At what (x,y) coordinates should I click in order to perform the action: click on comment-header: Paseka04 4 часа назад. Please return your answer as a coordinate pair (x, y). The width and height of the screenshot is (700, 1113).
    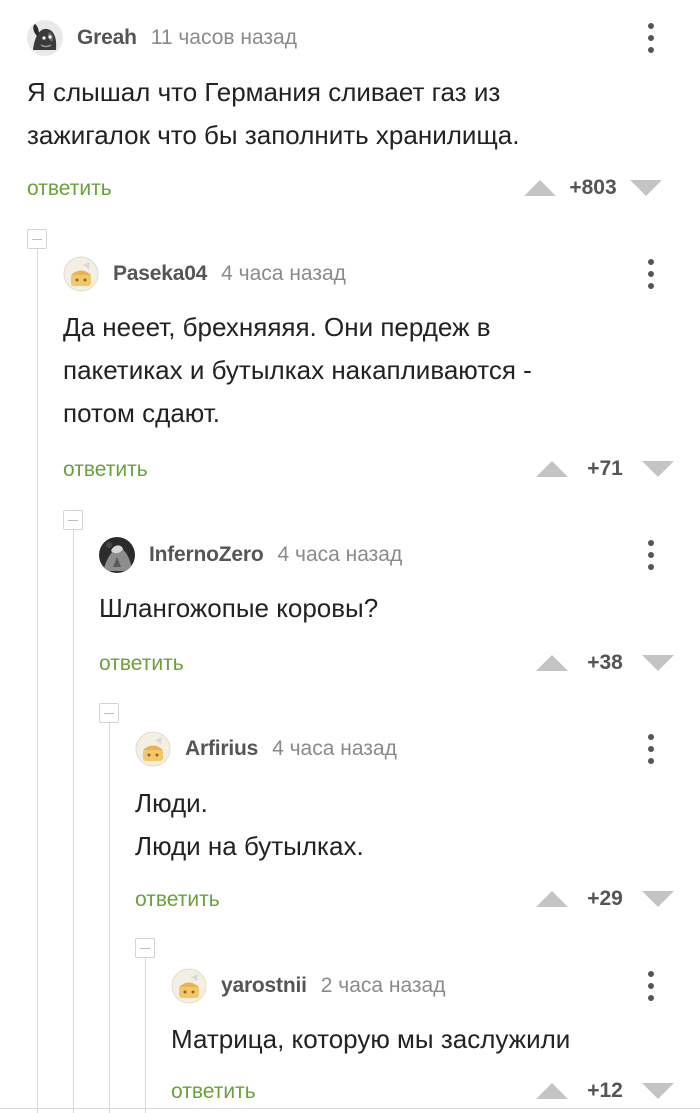
    Looking at the image, I should click on (204, 274).